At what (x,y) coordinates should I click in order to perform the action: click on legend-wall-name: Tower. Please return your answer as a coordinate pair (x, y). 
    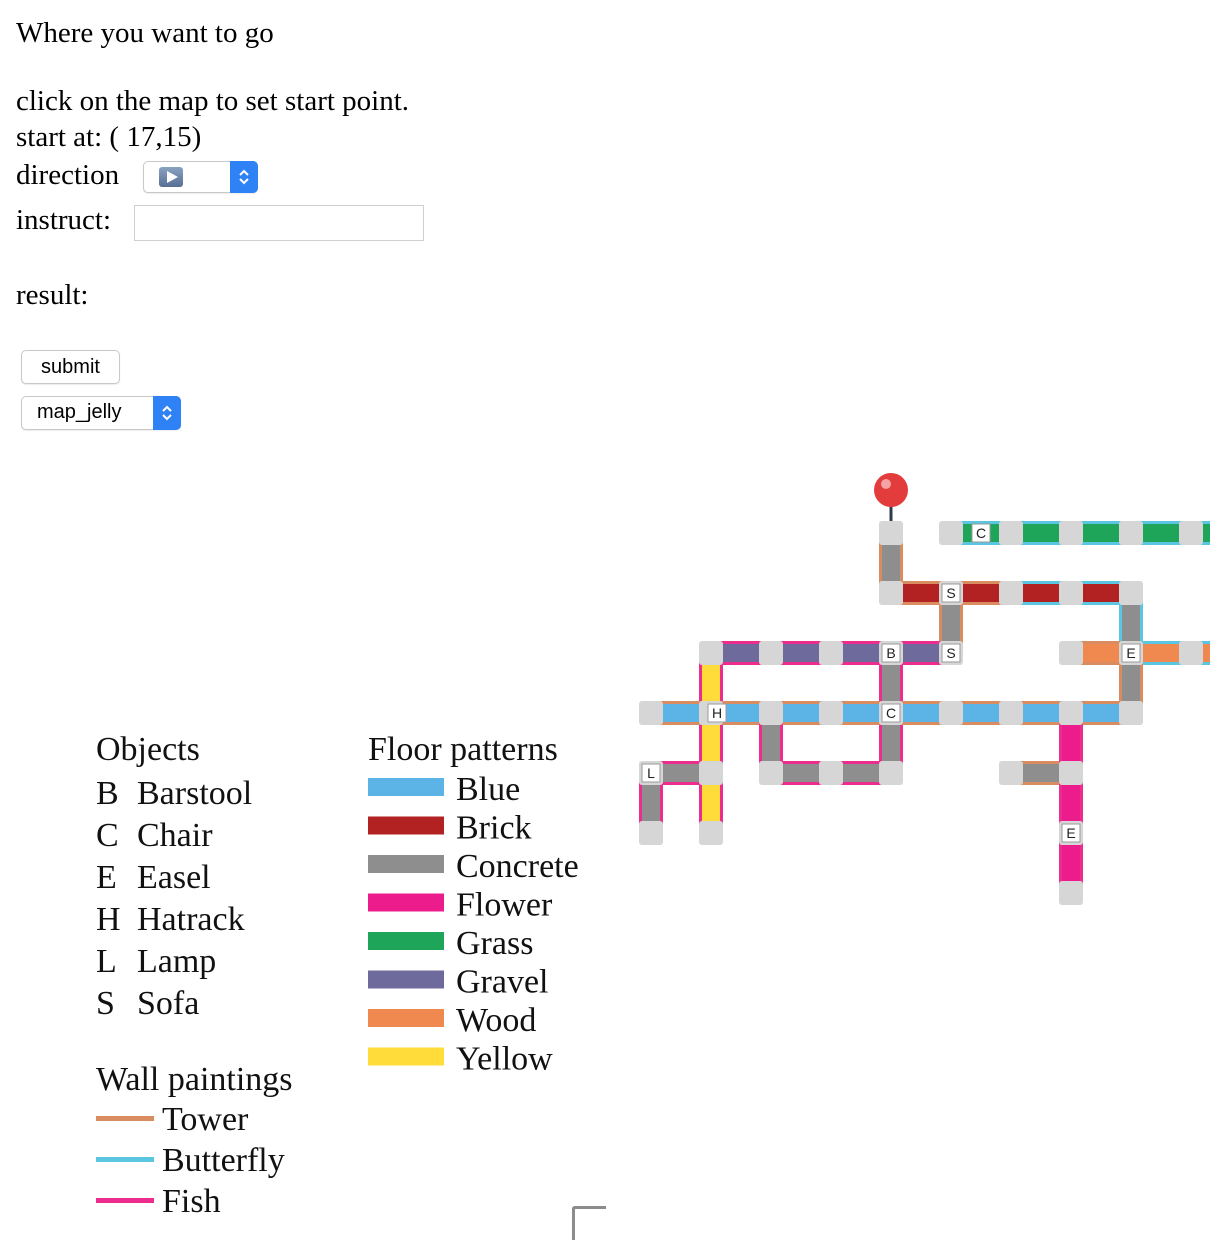
    Looking at the image, I should click on (205, 1119).